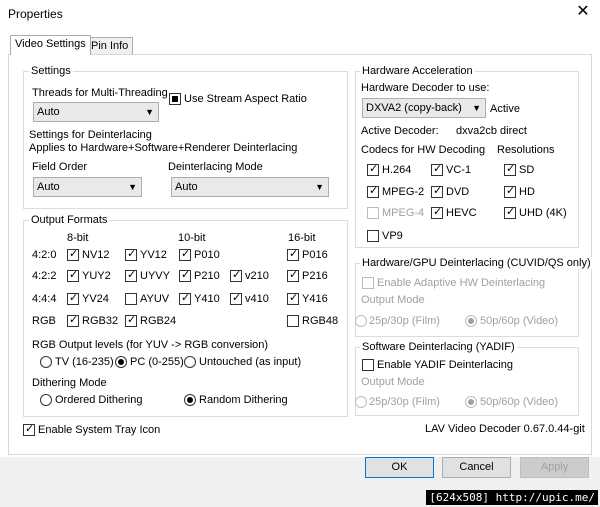 The height and width of the screenshot is (507, 600). What do you see at coordinates (96, 112) in the screenshot?
I see `threads-select: Auto ▼` at bounding box center [96, 112].